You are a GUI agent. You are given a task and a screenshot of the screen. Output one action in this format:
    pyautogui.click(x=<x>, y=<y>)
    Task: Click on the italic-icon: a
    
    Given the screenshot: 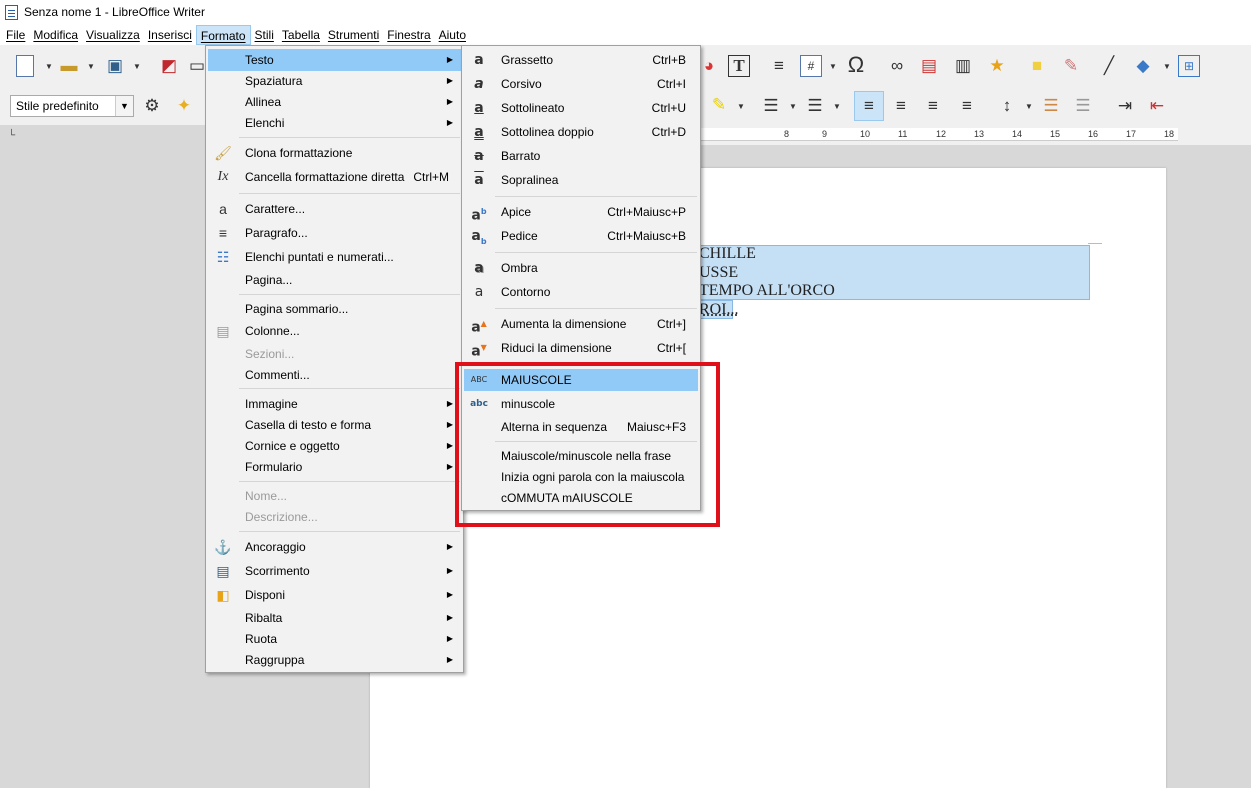 What is the action you would take?
    pyautogui.click(x=479, y=84)
    